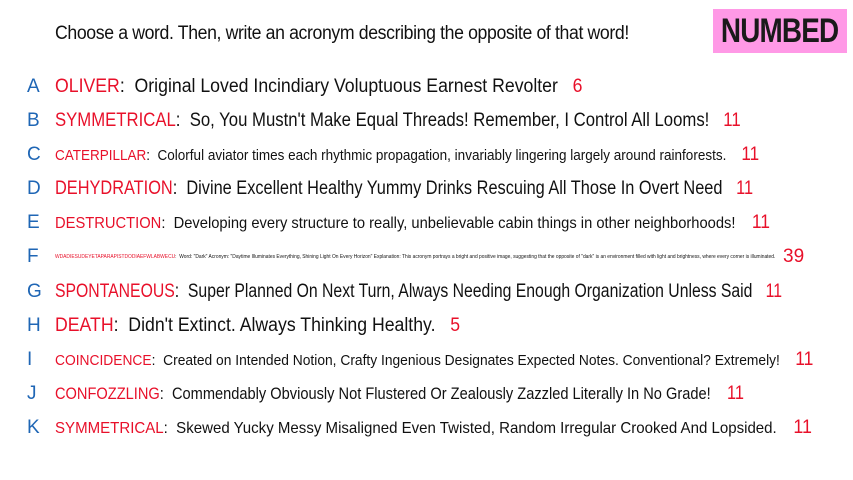 The height and width of the screenshot is (480, 853). I want to click on entry-word: CATERPILLAR, so click(101, 155).